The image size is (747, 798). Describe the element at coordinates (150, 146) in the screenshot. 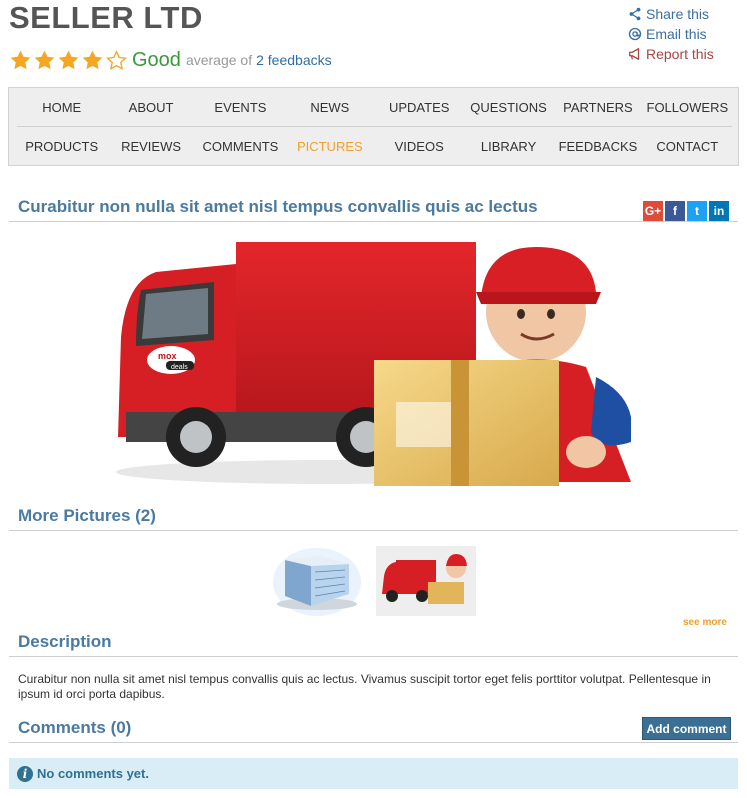

I see `nav-item-reviews: REVIEWS` at that location.